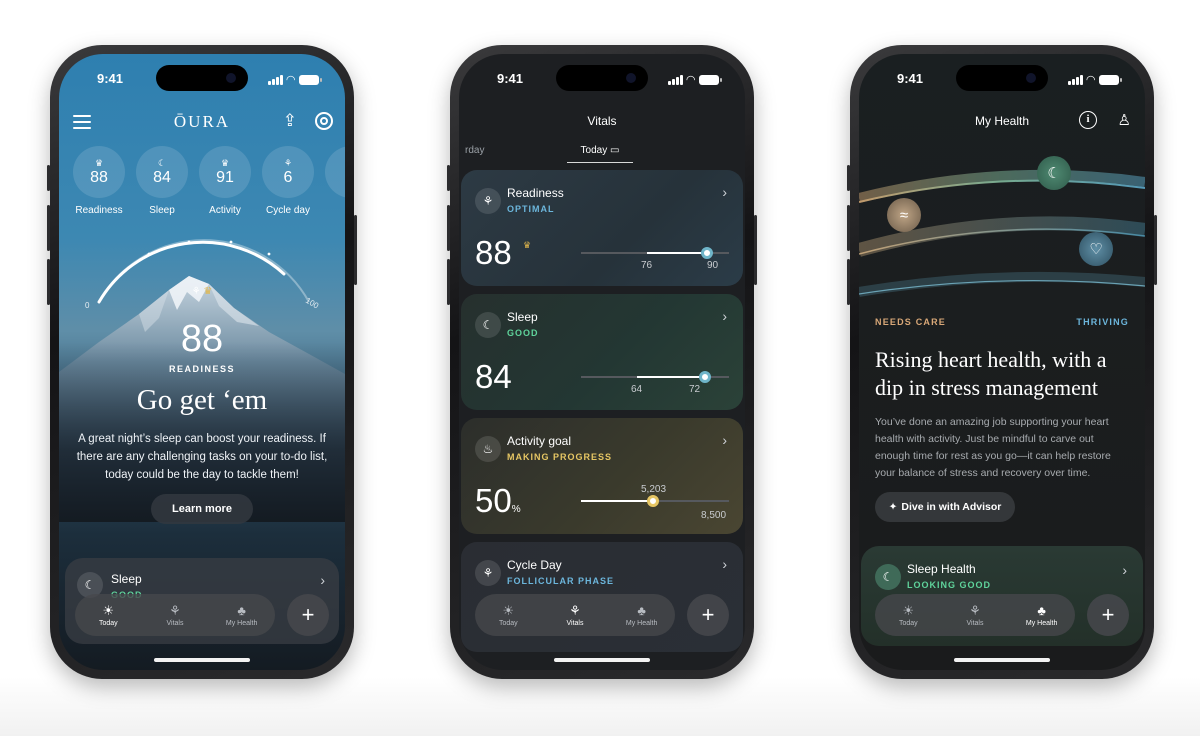 The image size is (1200, 736). Describe the element at coordinates (324, 121) in the screenshot. I see `ring-icon` at that location.